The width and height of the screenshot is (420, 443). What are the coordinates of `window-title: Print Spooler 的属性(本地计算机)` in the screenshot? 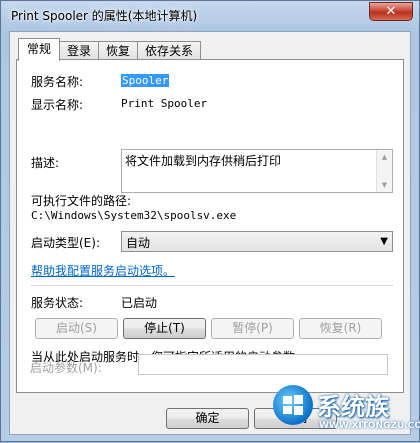 It's located at (104, 16).